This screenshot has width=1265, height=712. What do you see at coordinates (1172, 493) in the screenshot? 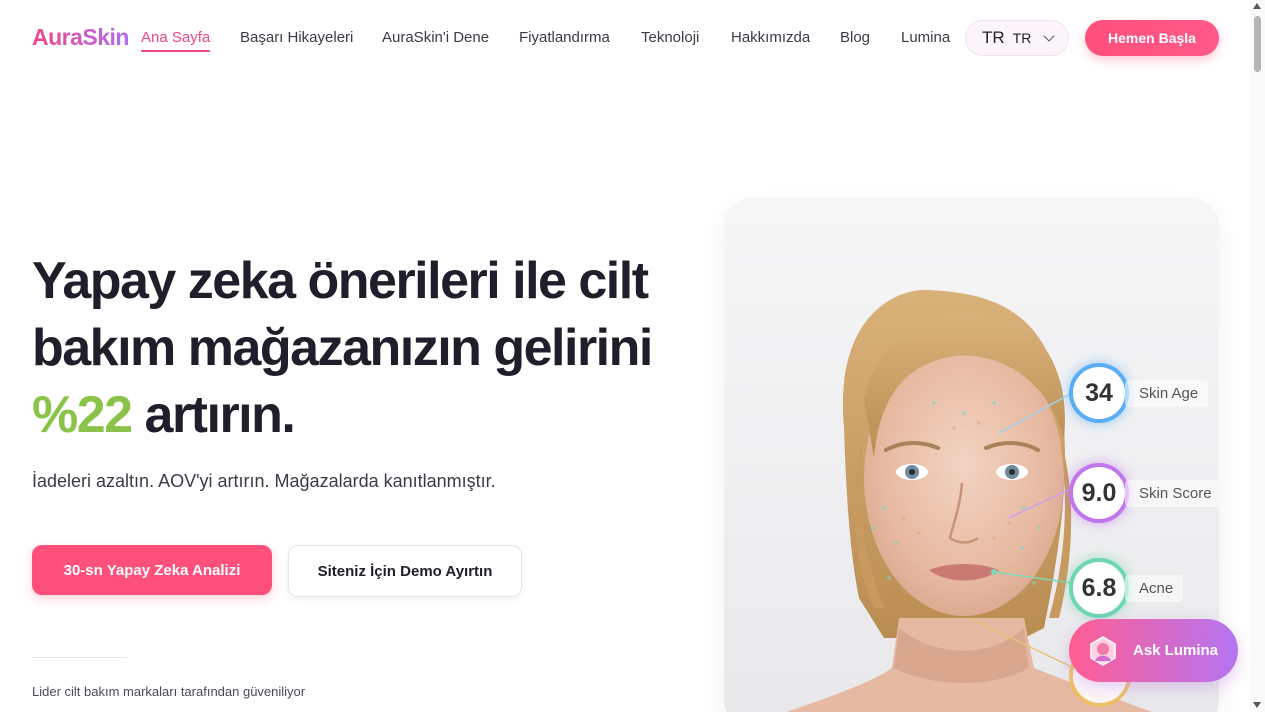
I see `skin-score-label: Skin Score` at bounding box center [1172, 493].